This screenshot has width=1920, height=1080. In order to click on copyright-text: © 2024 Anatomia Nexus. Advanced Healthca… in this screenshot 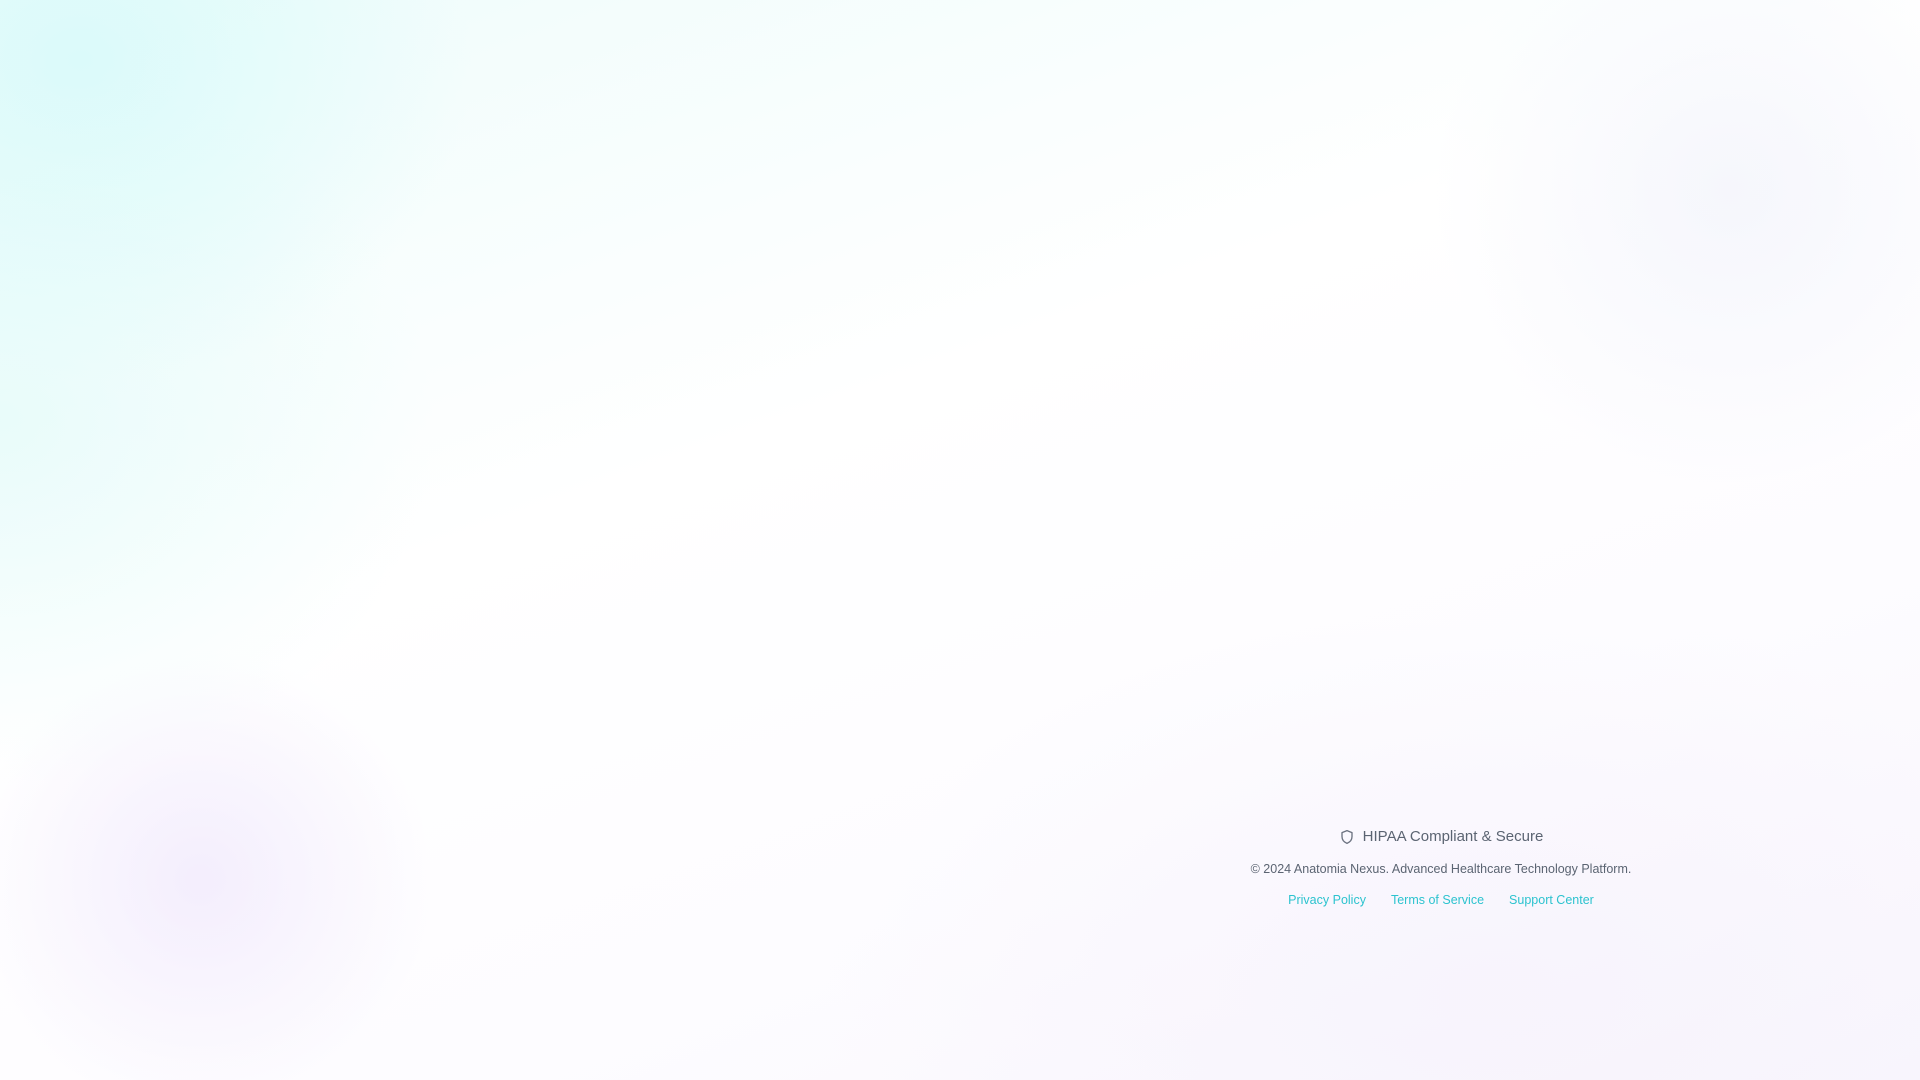, I will do `click(1441, 869)`.